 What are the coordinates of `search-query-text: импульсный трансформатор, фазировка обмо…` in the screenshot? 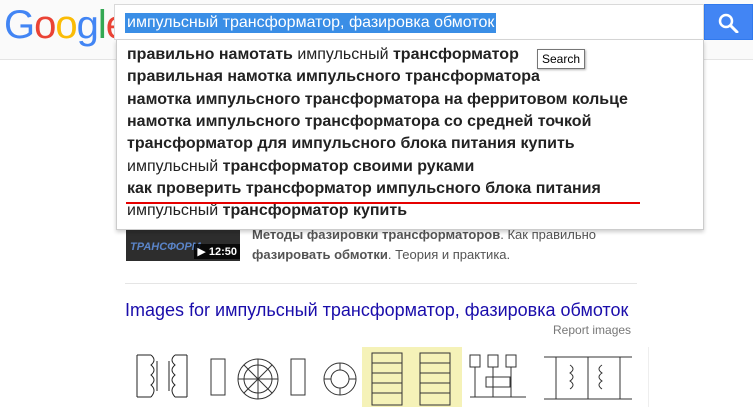 It's located at (311, 23).